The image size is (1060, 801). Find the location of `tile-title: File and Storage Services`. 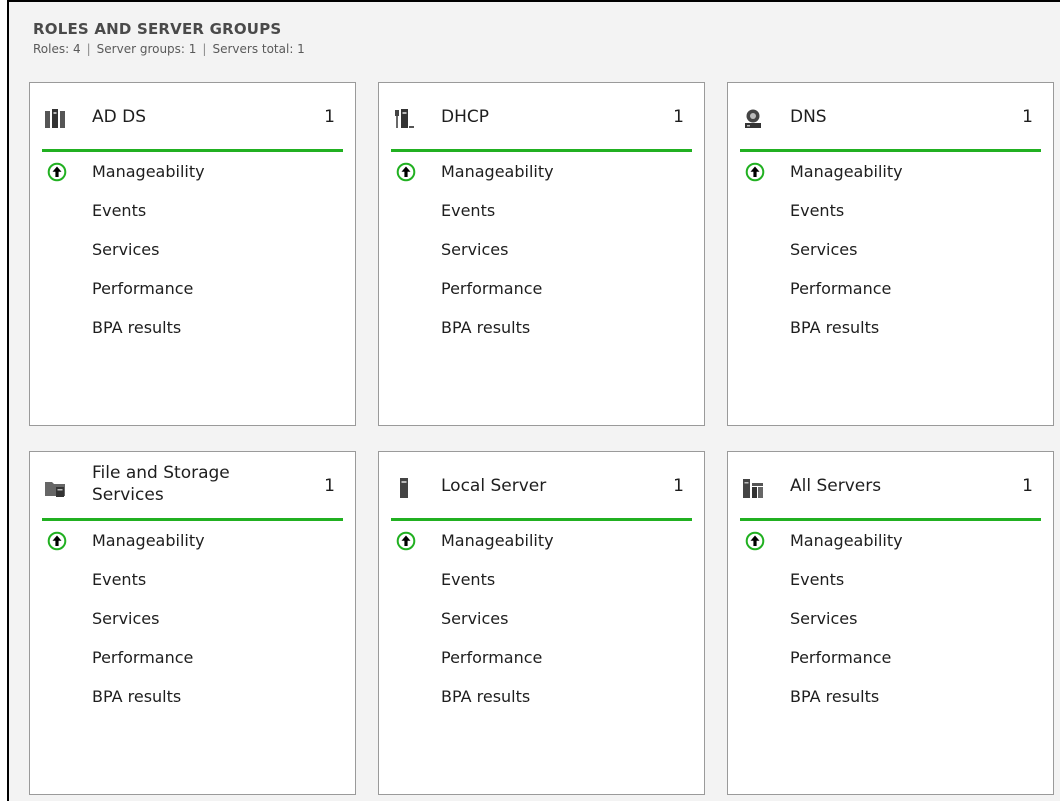

tile-title: File and Storage Services is located at coordinates (177, 484).